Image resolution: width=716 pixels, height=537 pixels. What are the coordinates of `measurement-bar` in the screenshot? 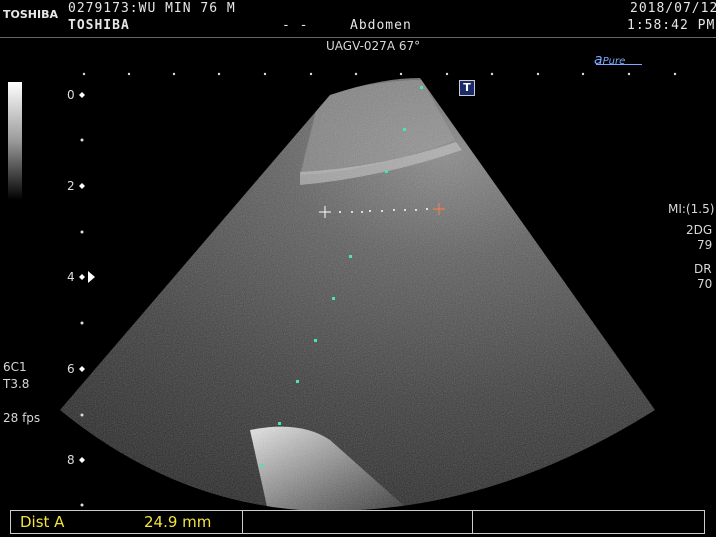 It's located at (357, 522).